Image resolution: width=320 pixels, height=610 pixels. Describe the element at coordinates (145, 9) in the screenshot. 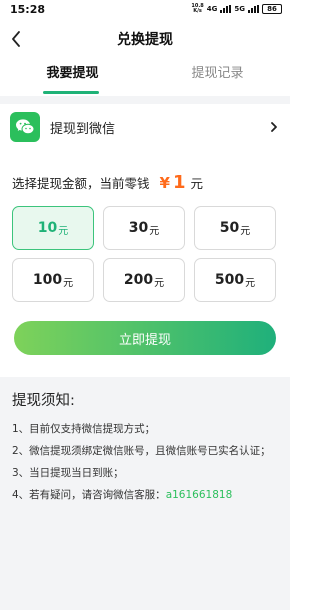

I see `status-bar: 15:28 10.8 K/s 4G 5G 86` at that location.